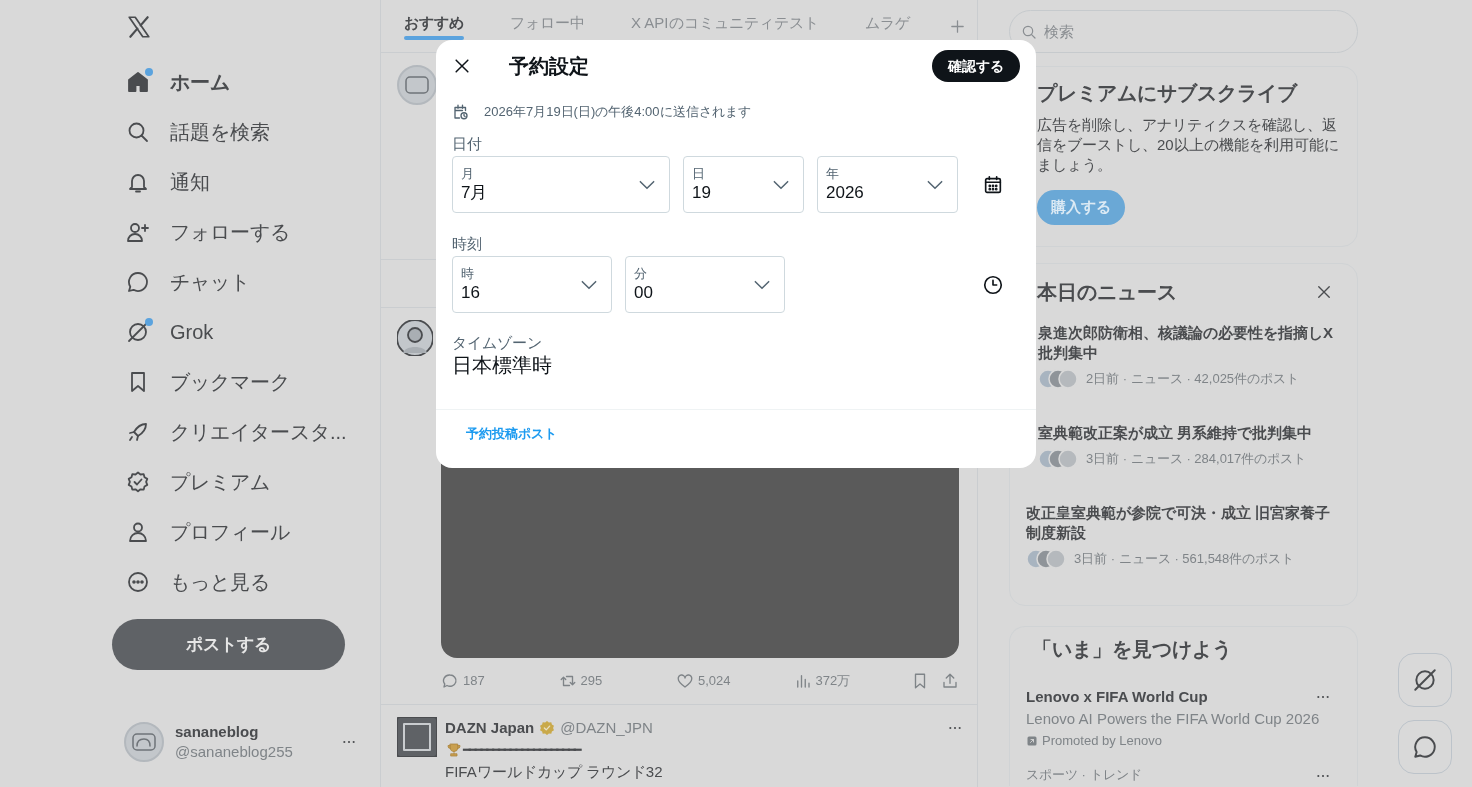  Describe the element at coordinates (138, 82) in the screenshot. I see `home-icon` at that location.